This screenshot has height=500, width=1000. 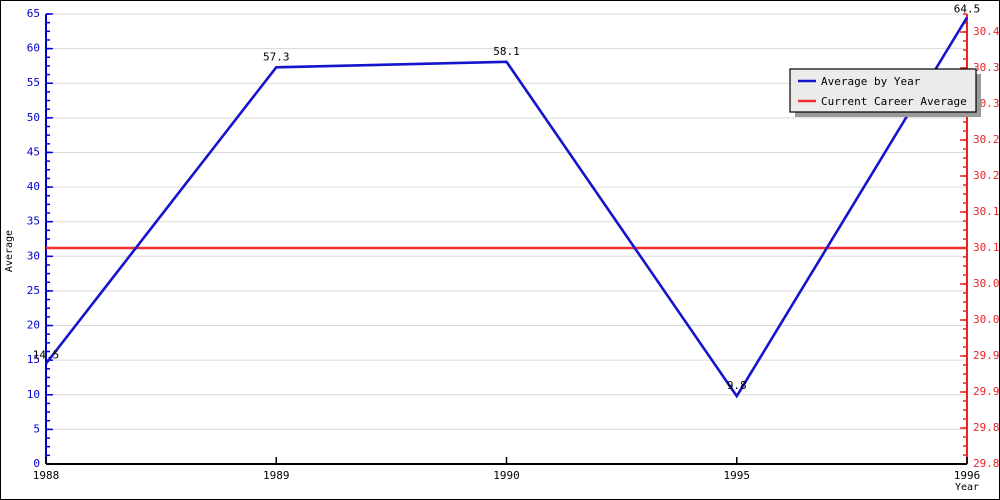 What do you see at coordinates (885, 92) in the screenshot?
I see `legend: Average by Year Current Career Average` at bounding box center [885, 92].